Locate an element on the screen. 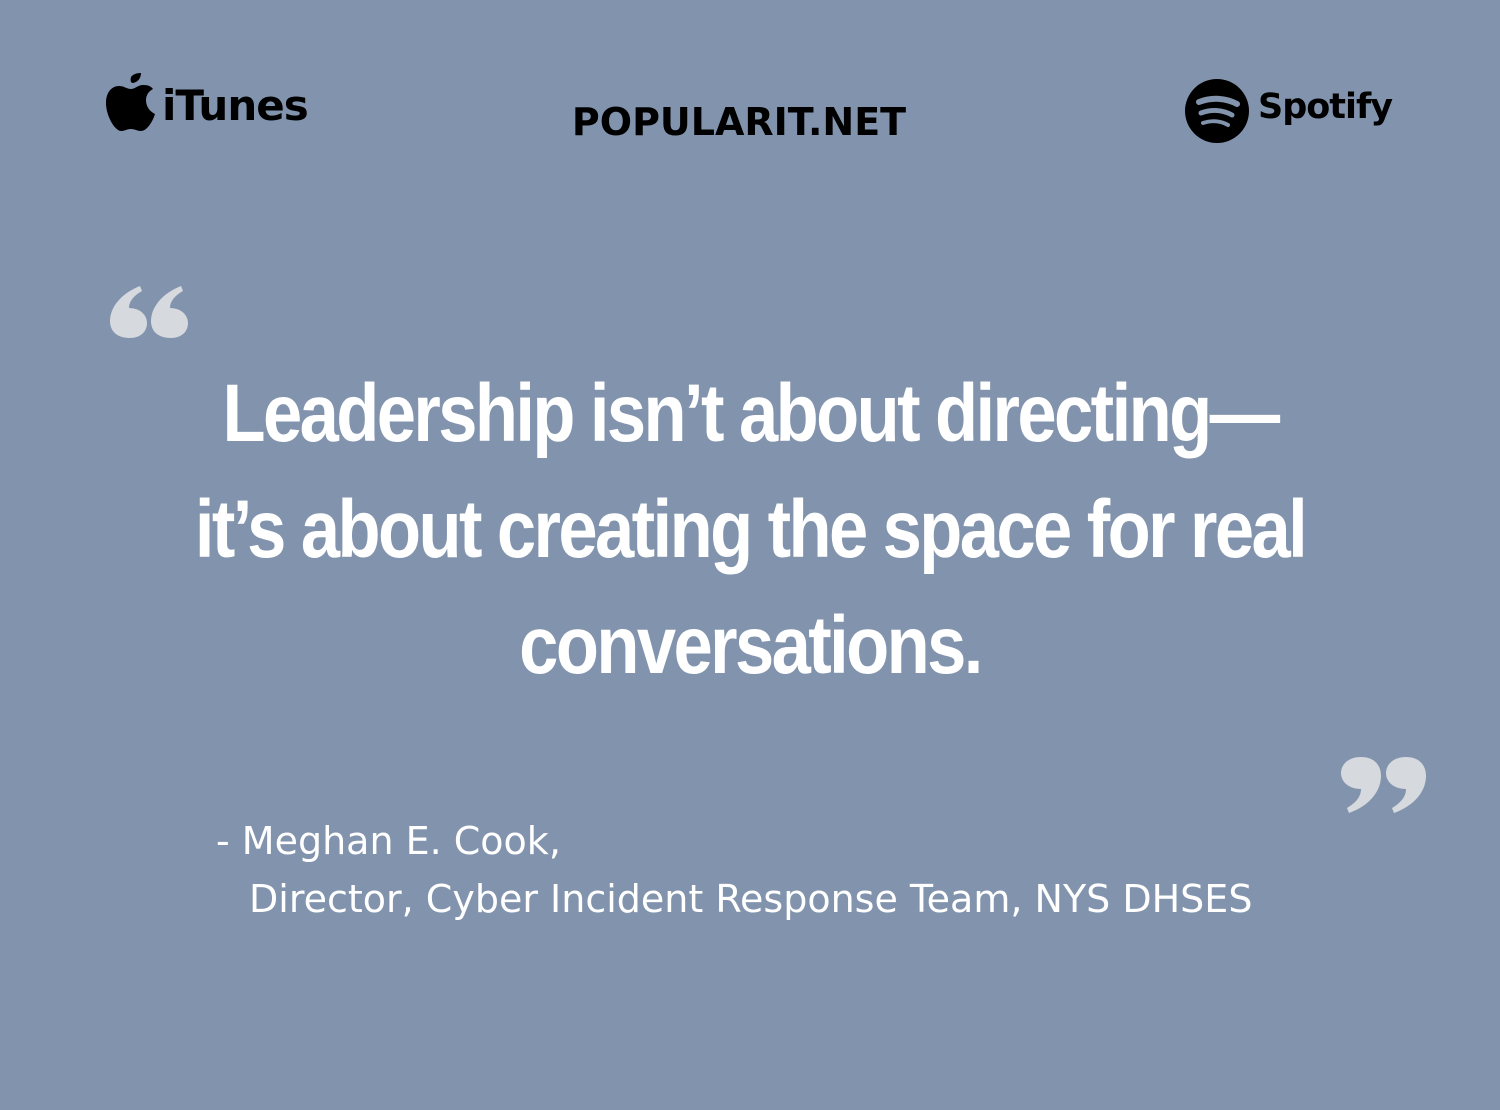 The height and width of the screenshot is (1110, 1500). spotify-icon is located at coordinates (1217, 111).